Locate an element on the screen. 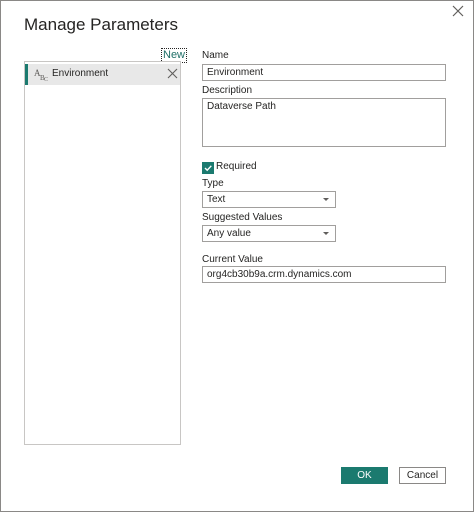 The width and height of the screenshot is (474, 512). text-type-icon: A B C is located at coordinates (41, 75).